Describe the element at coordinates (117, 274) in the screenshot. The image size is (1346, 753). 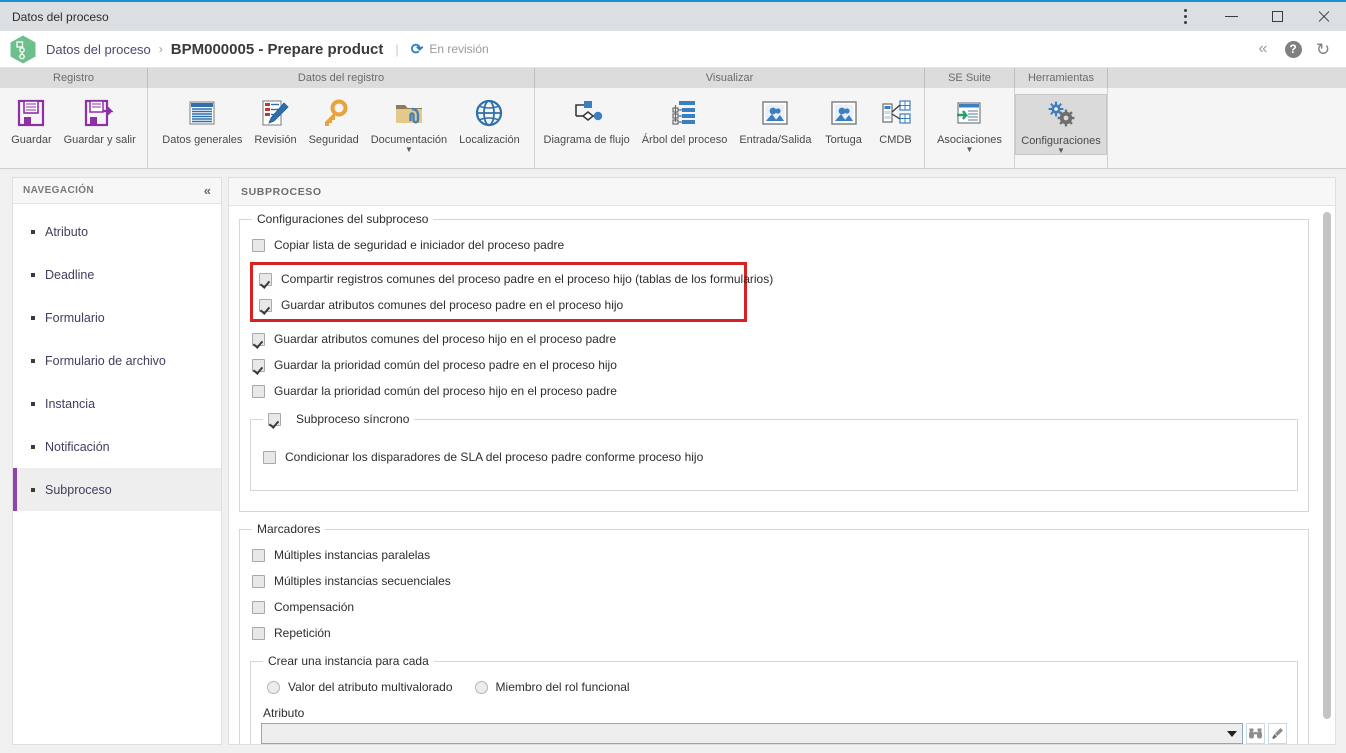
I see `sidebar-item-deadline: Deadline` at that location.